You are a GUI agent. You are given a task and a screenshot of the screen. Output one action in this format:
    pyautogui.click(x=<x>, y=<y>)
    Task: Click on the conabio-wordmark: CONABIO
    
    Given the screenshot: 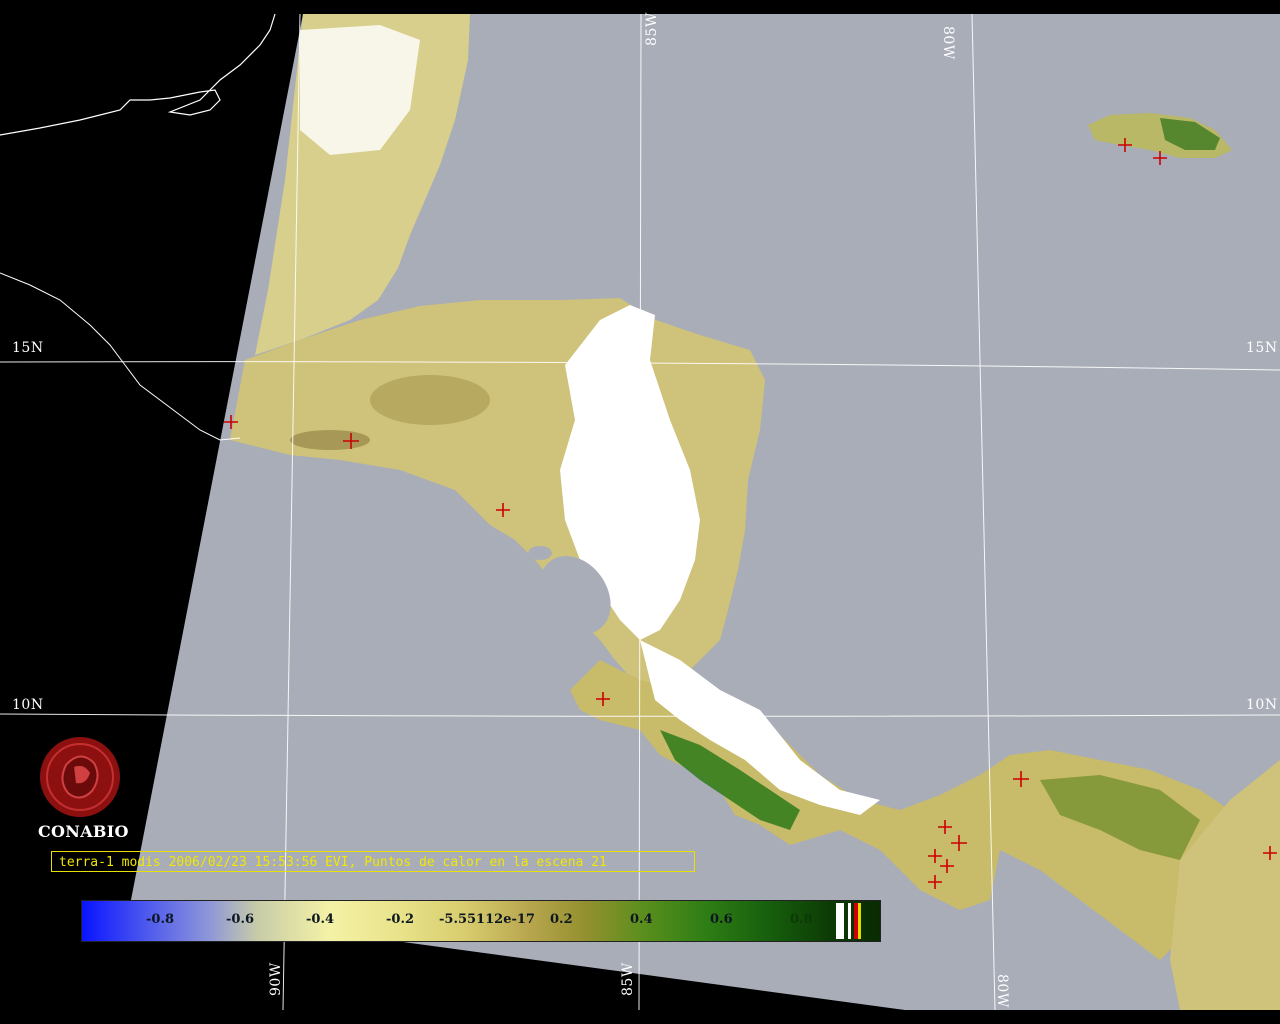 What is the action you would take?
    pyautogui.click(x=83, y=831)
    